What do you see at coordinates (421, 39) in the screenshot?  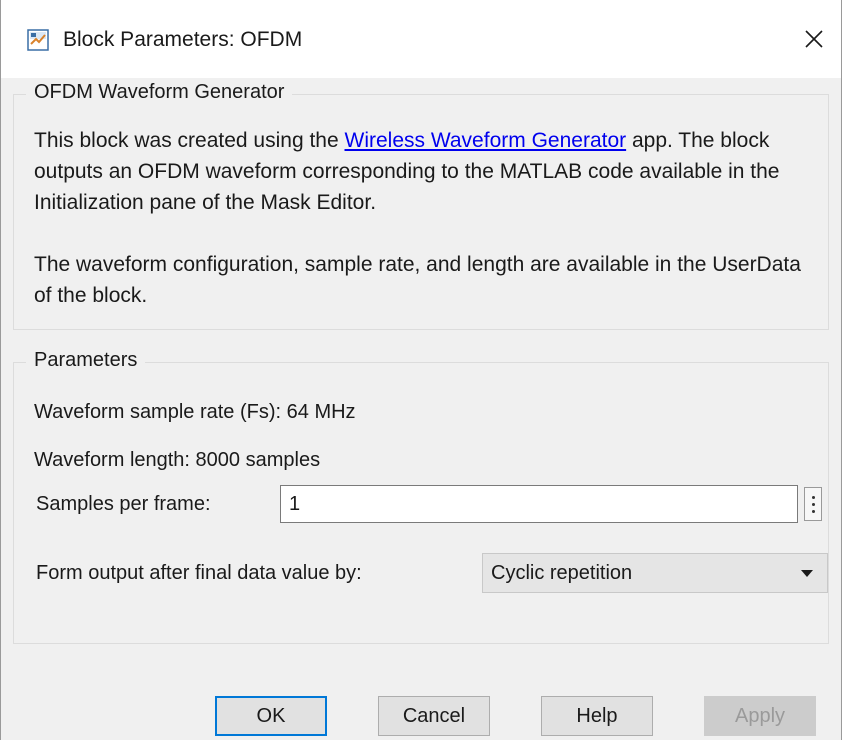 I see `title-bar: Block Parameters: OFDM` at bounding box center [421, 39].